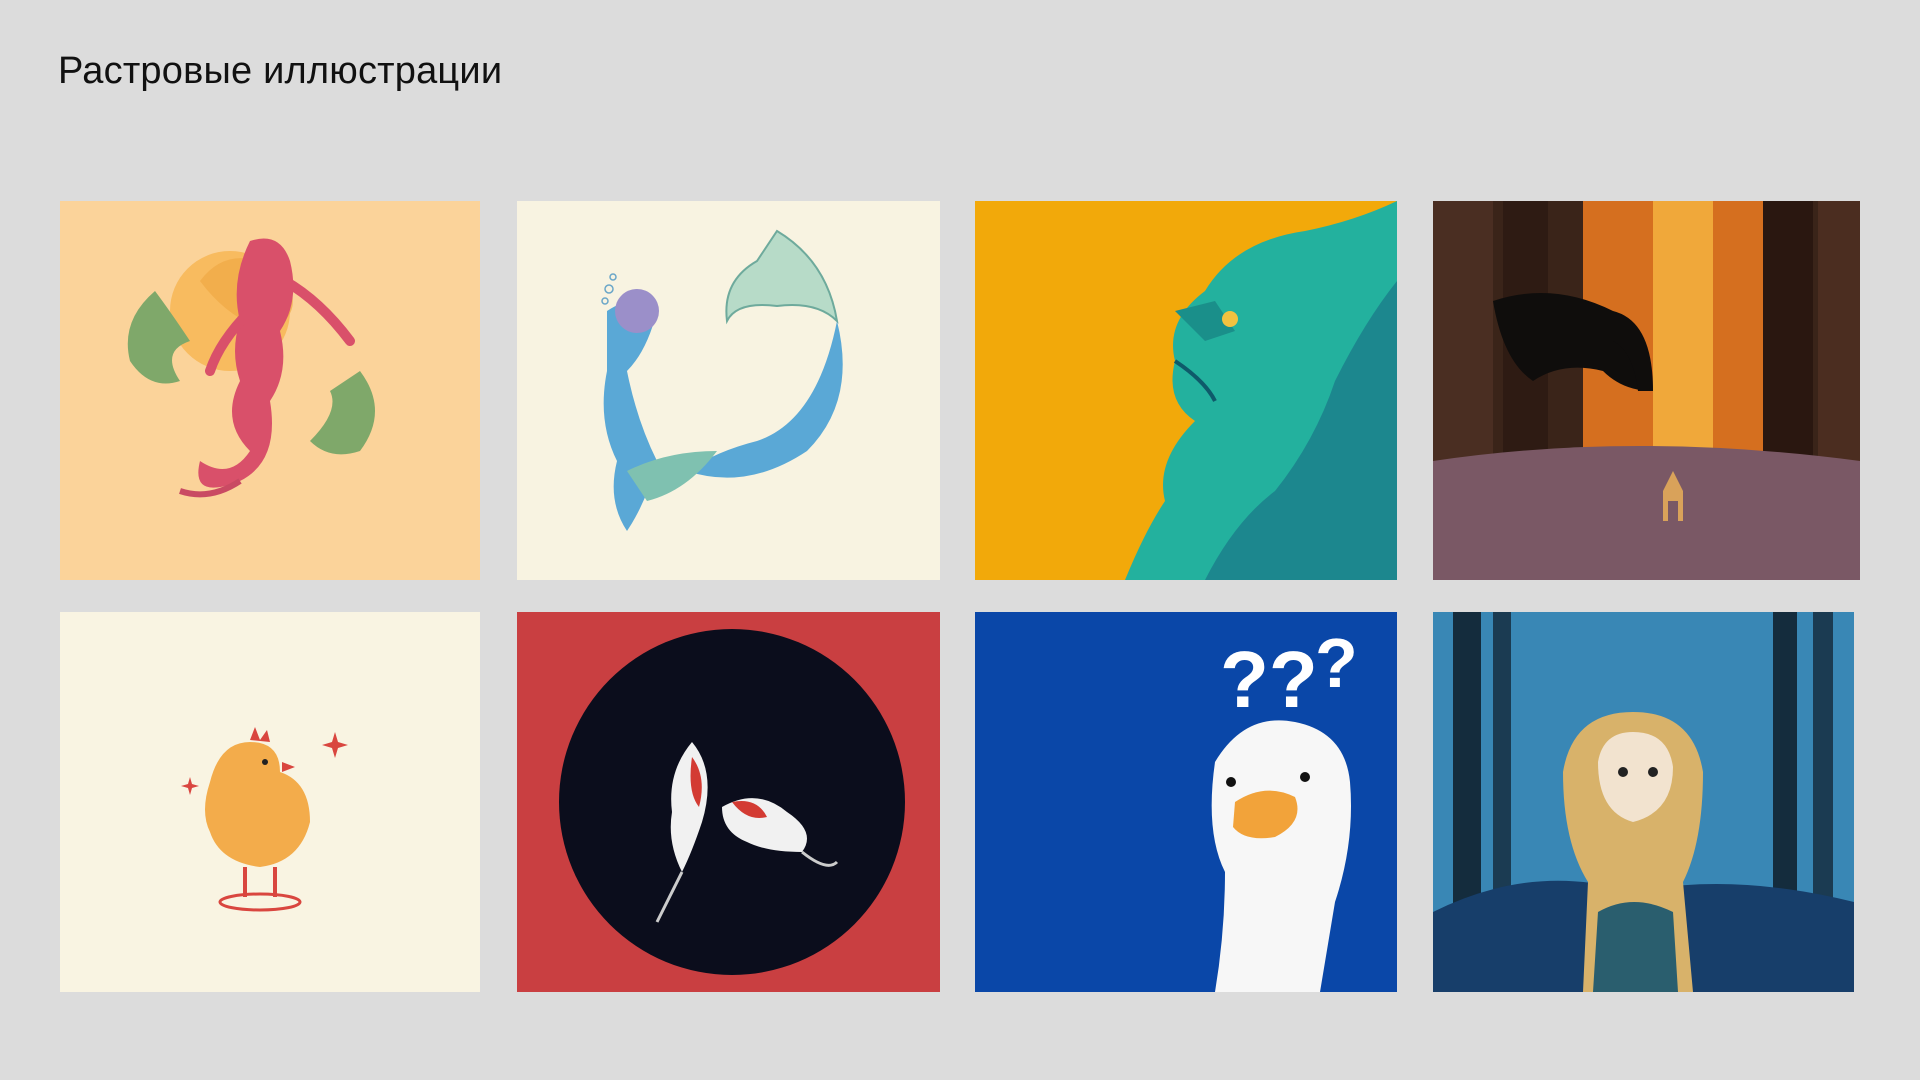 Image resolution: width=1920 pixels, height=1080 pixels. I want to click on chicken-illustration-icon, so click(270, 802).